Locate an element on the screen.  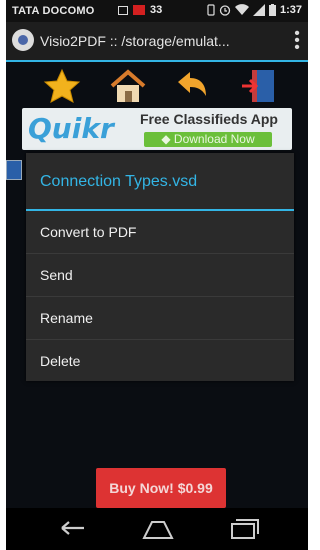
clock: 1:37 is located at coordinates (290, 10).